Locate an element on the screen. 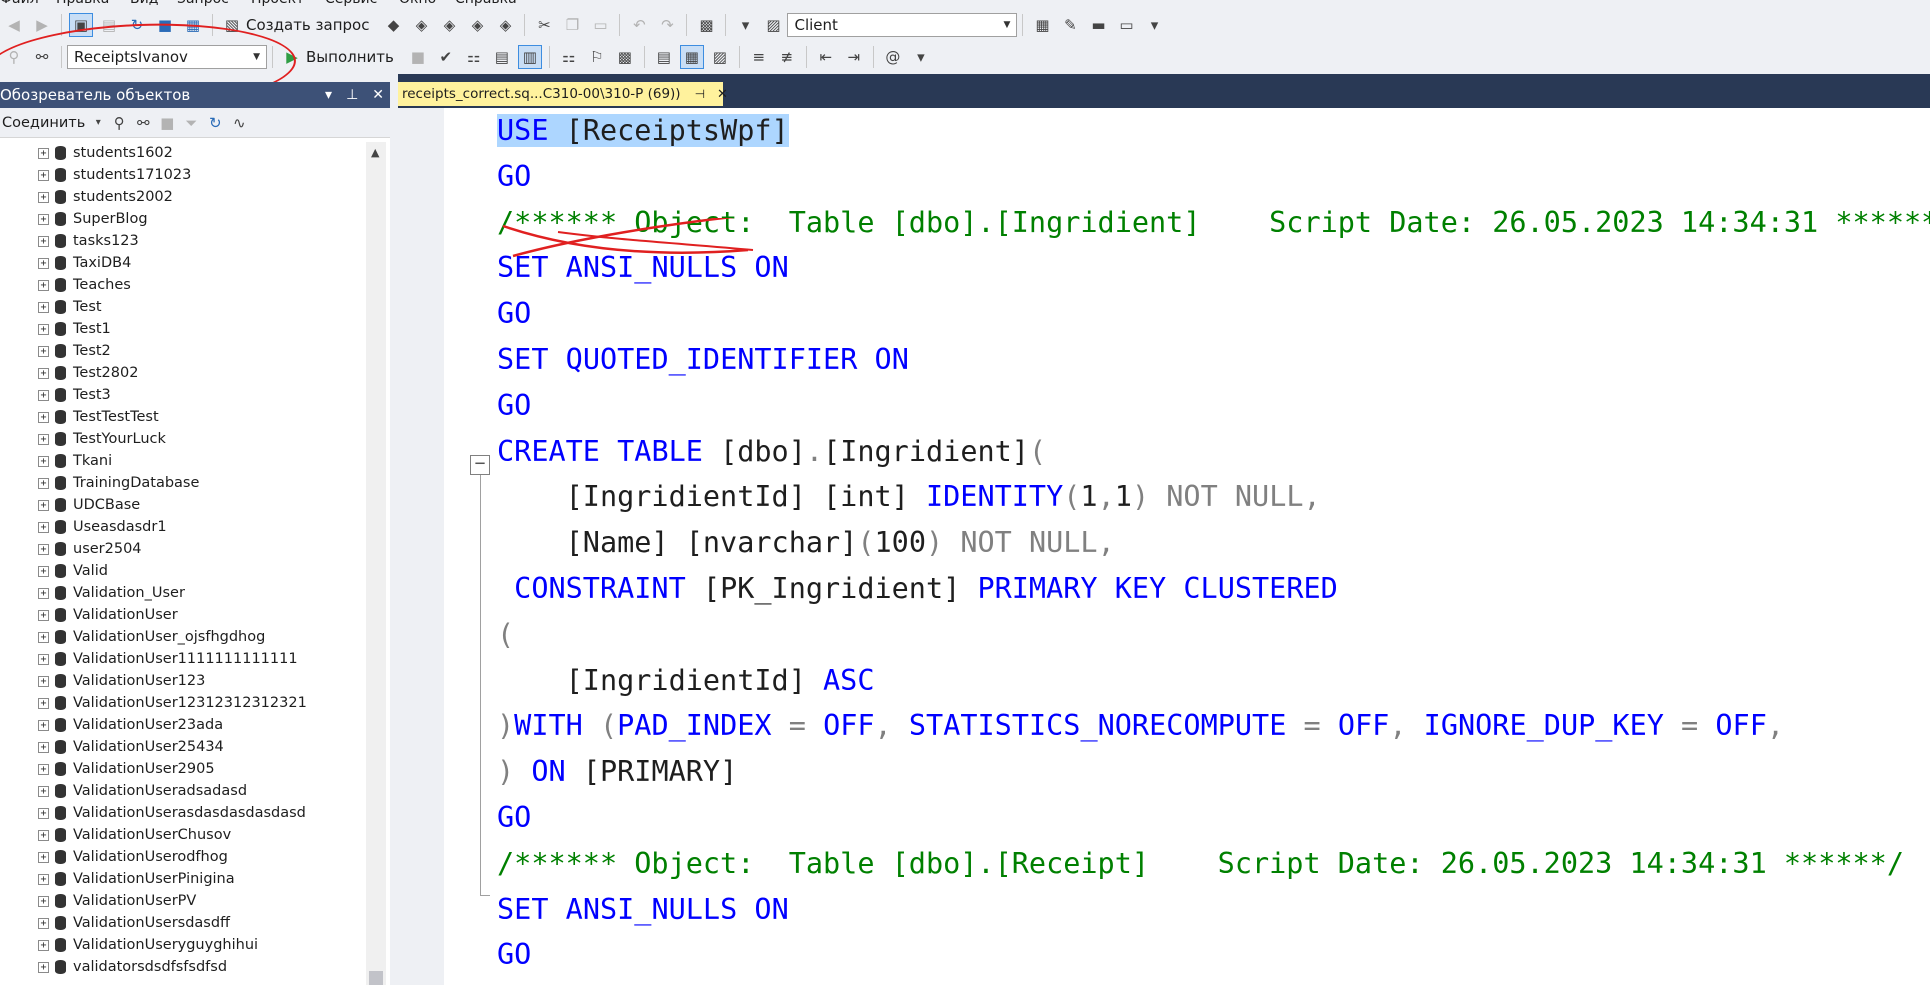 The image size is (1930, 985). database-node: + ValidationUserPV is located at coordinates (183, 901).